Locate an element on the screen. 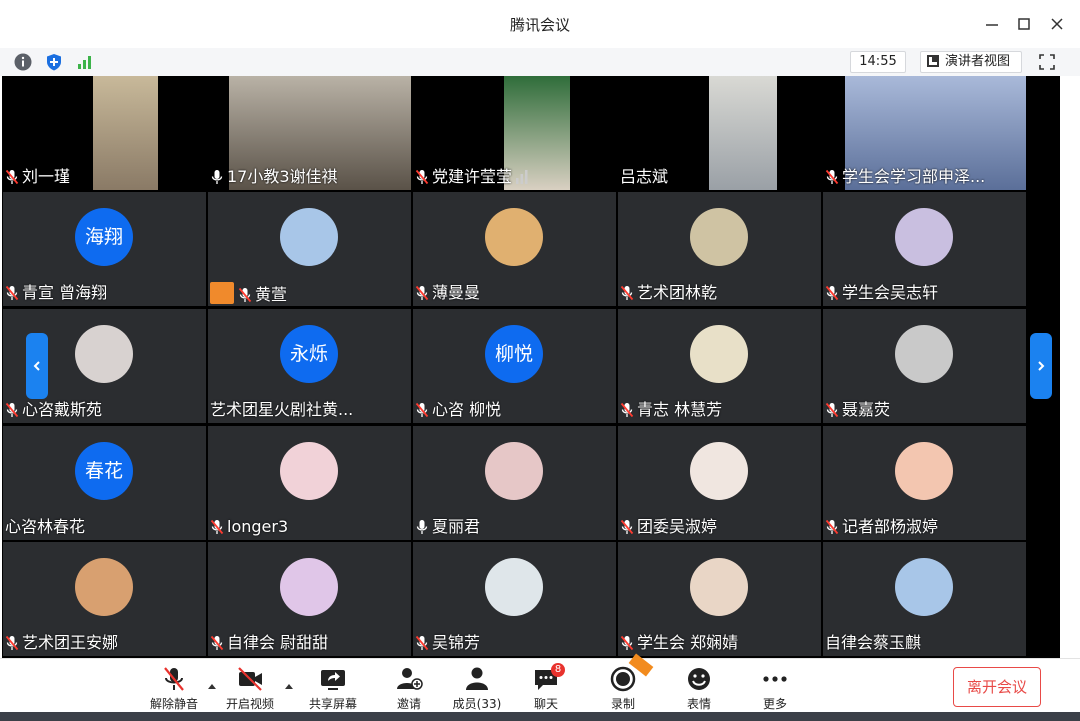  prev-page-button is located at coordinates (37, 366).